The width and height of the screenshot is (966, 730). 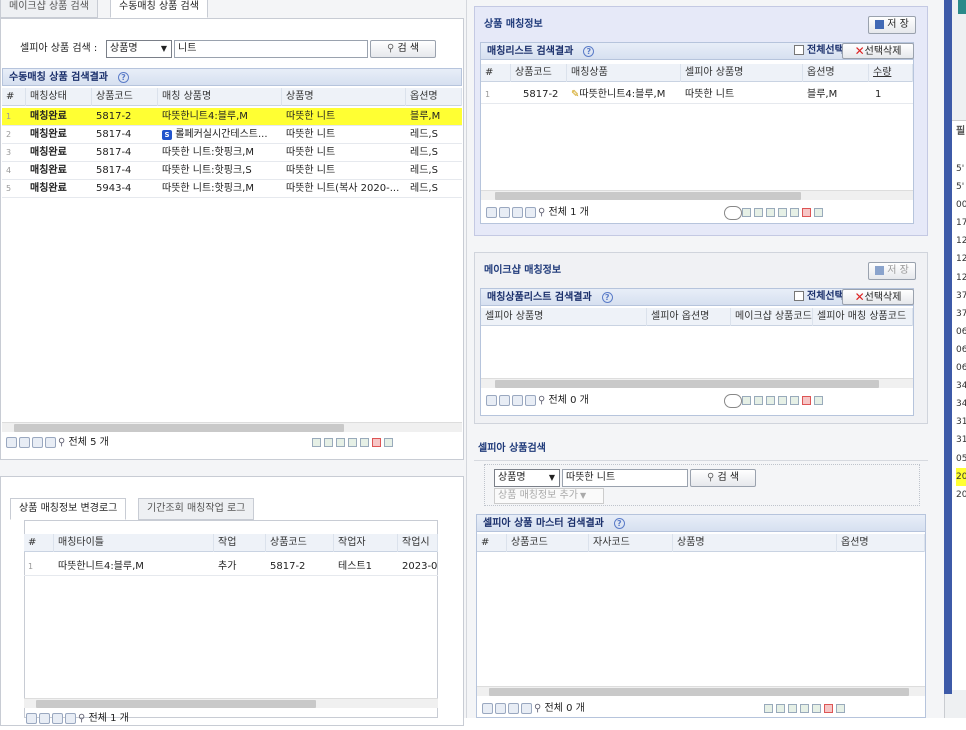 What do you see at coordinates (418, 543) in the screenshot?
I see `col-time: 작업시` at bounding box center [418, 543].